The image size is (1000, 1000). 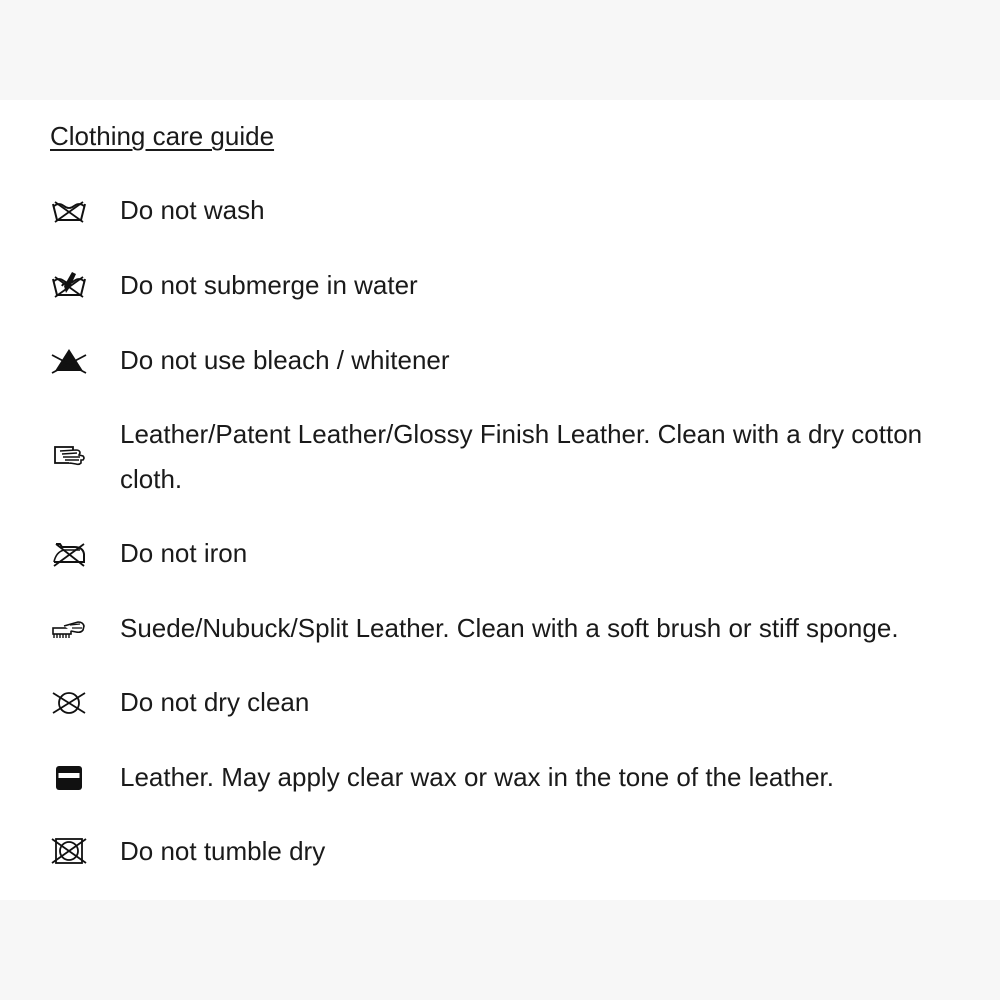 I want to click on bottom-margin, so click(x=500, y=950).